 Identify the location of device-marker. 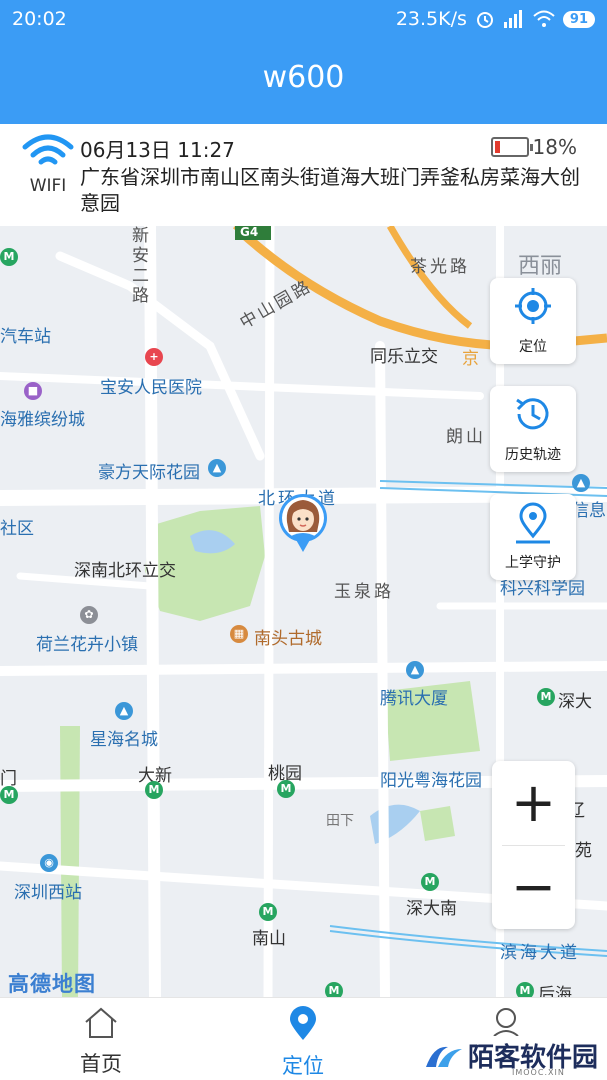
(303, 523).